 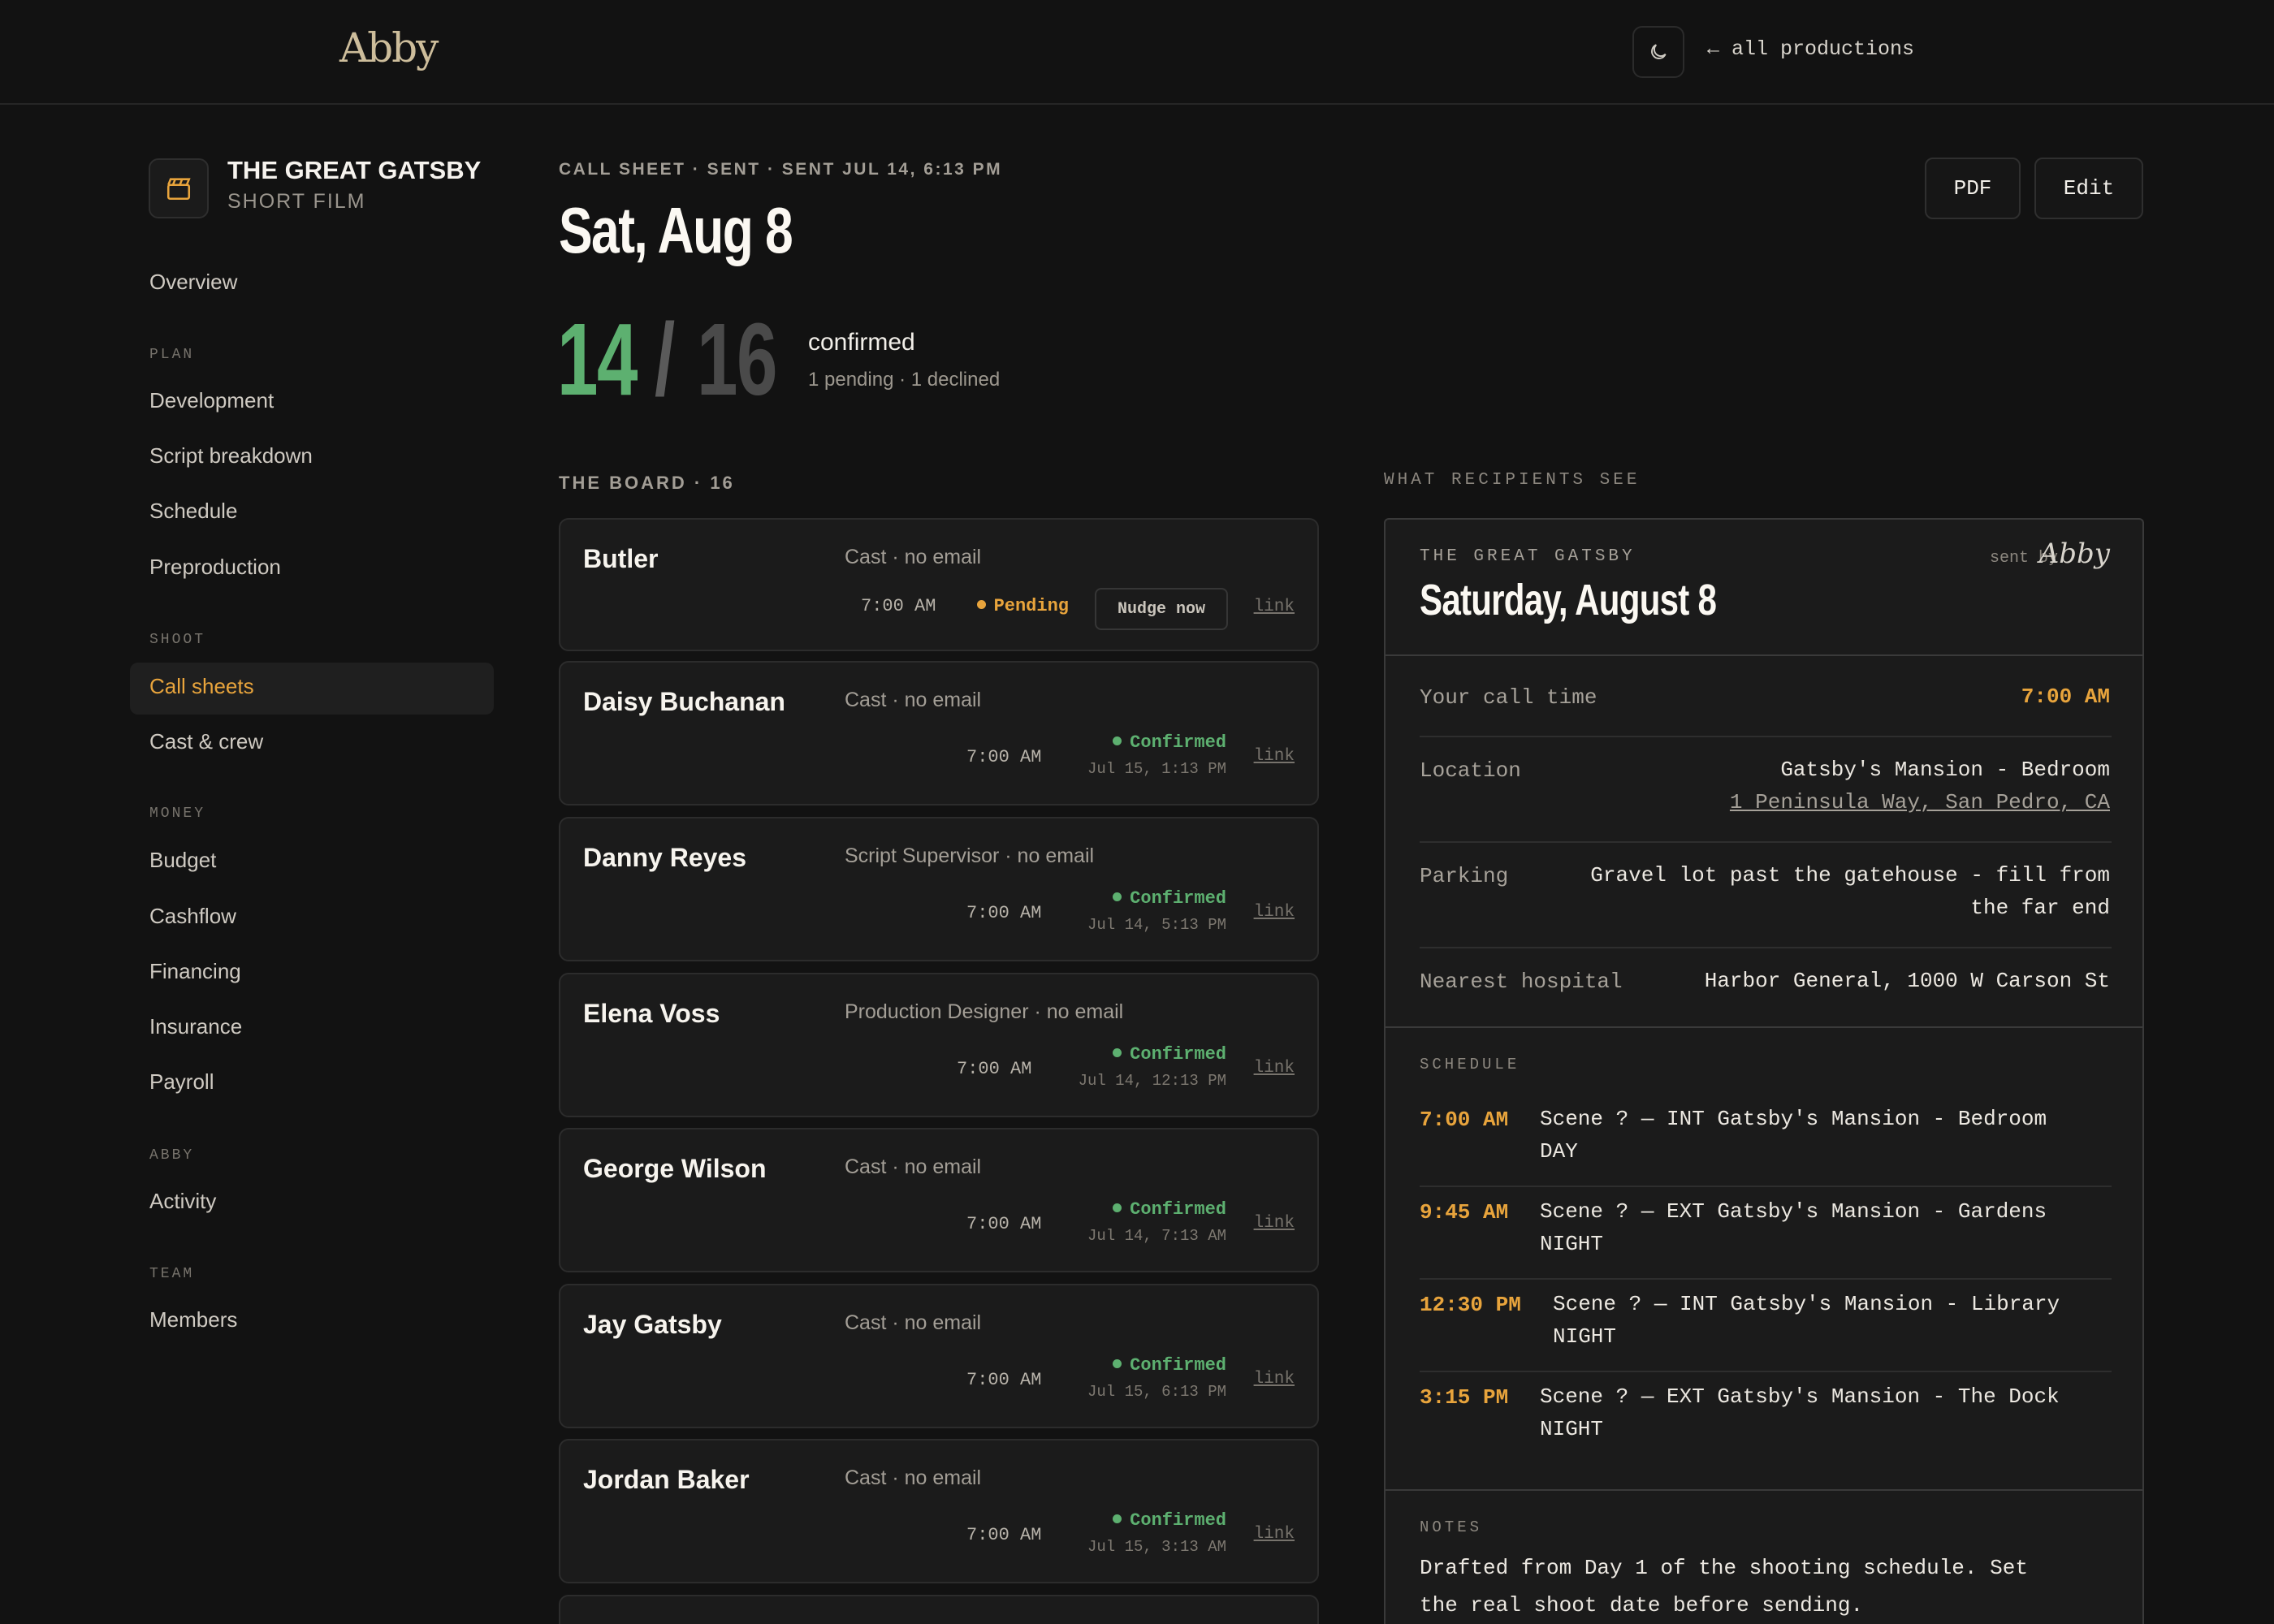 What do you see at coordinates (182, 1202) in the screenshot?
I see `sidebar-item-activity: Activity` at bounding box center [182, 1202].